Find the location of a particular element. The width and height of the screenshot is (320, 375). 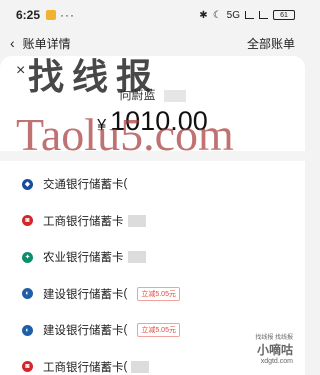

watermark-corner-line2: 小嘀咕 is located at coordinates (274, 350).